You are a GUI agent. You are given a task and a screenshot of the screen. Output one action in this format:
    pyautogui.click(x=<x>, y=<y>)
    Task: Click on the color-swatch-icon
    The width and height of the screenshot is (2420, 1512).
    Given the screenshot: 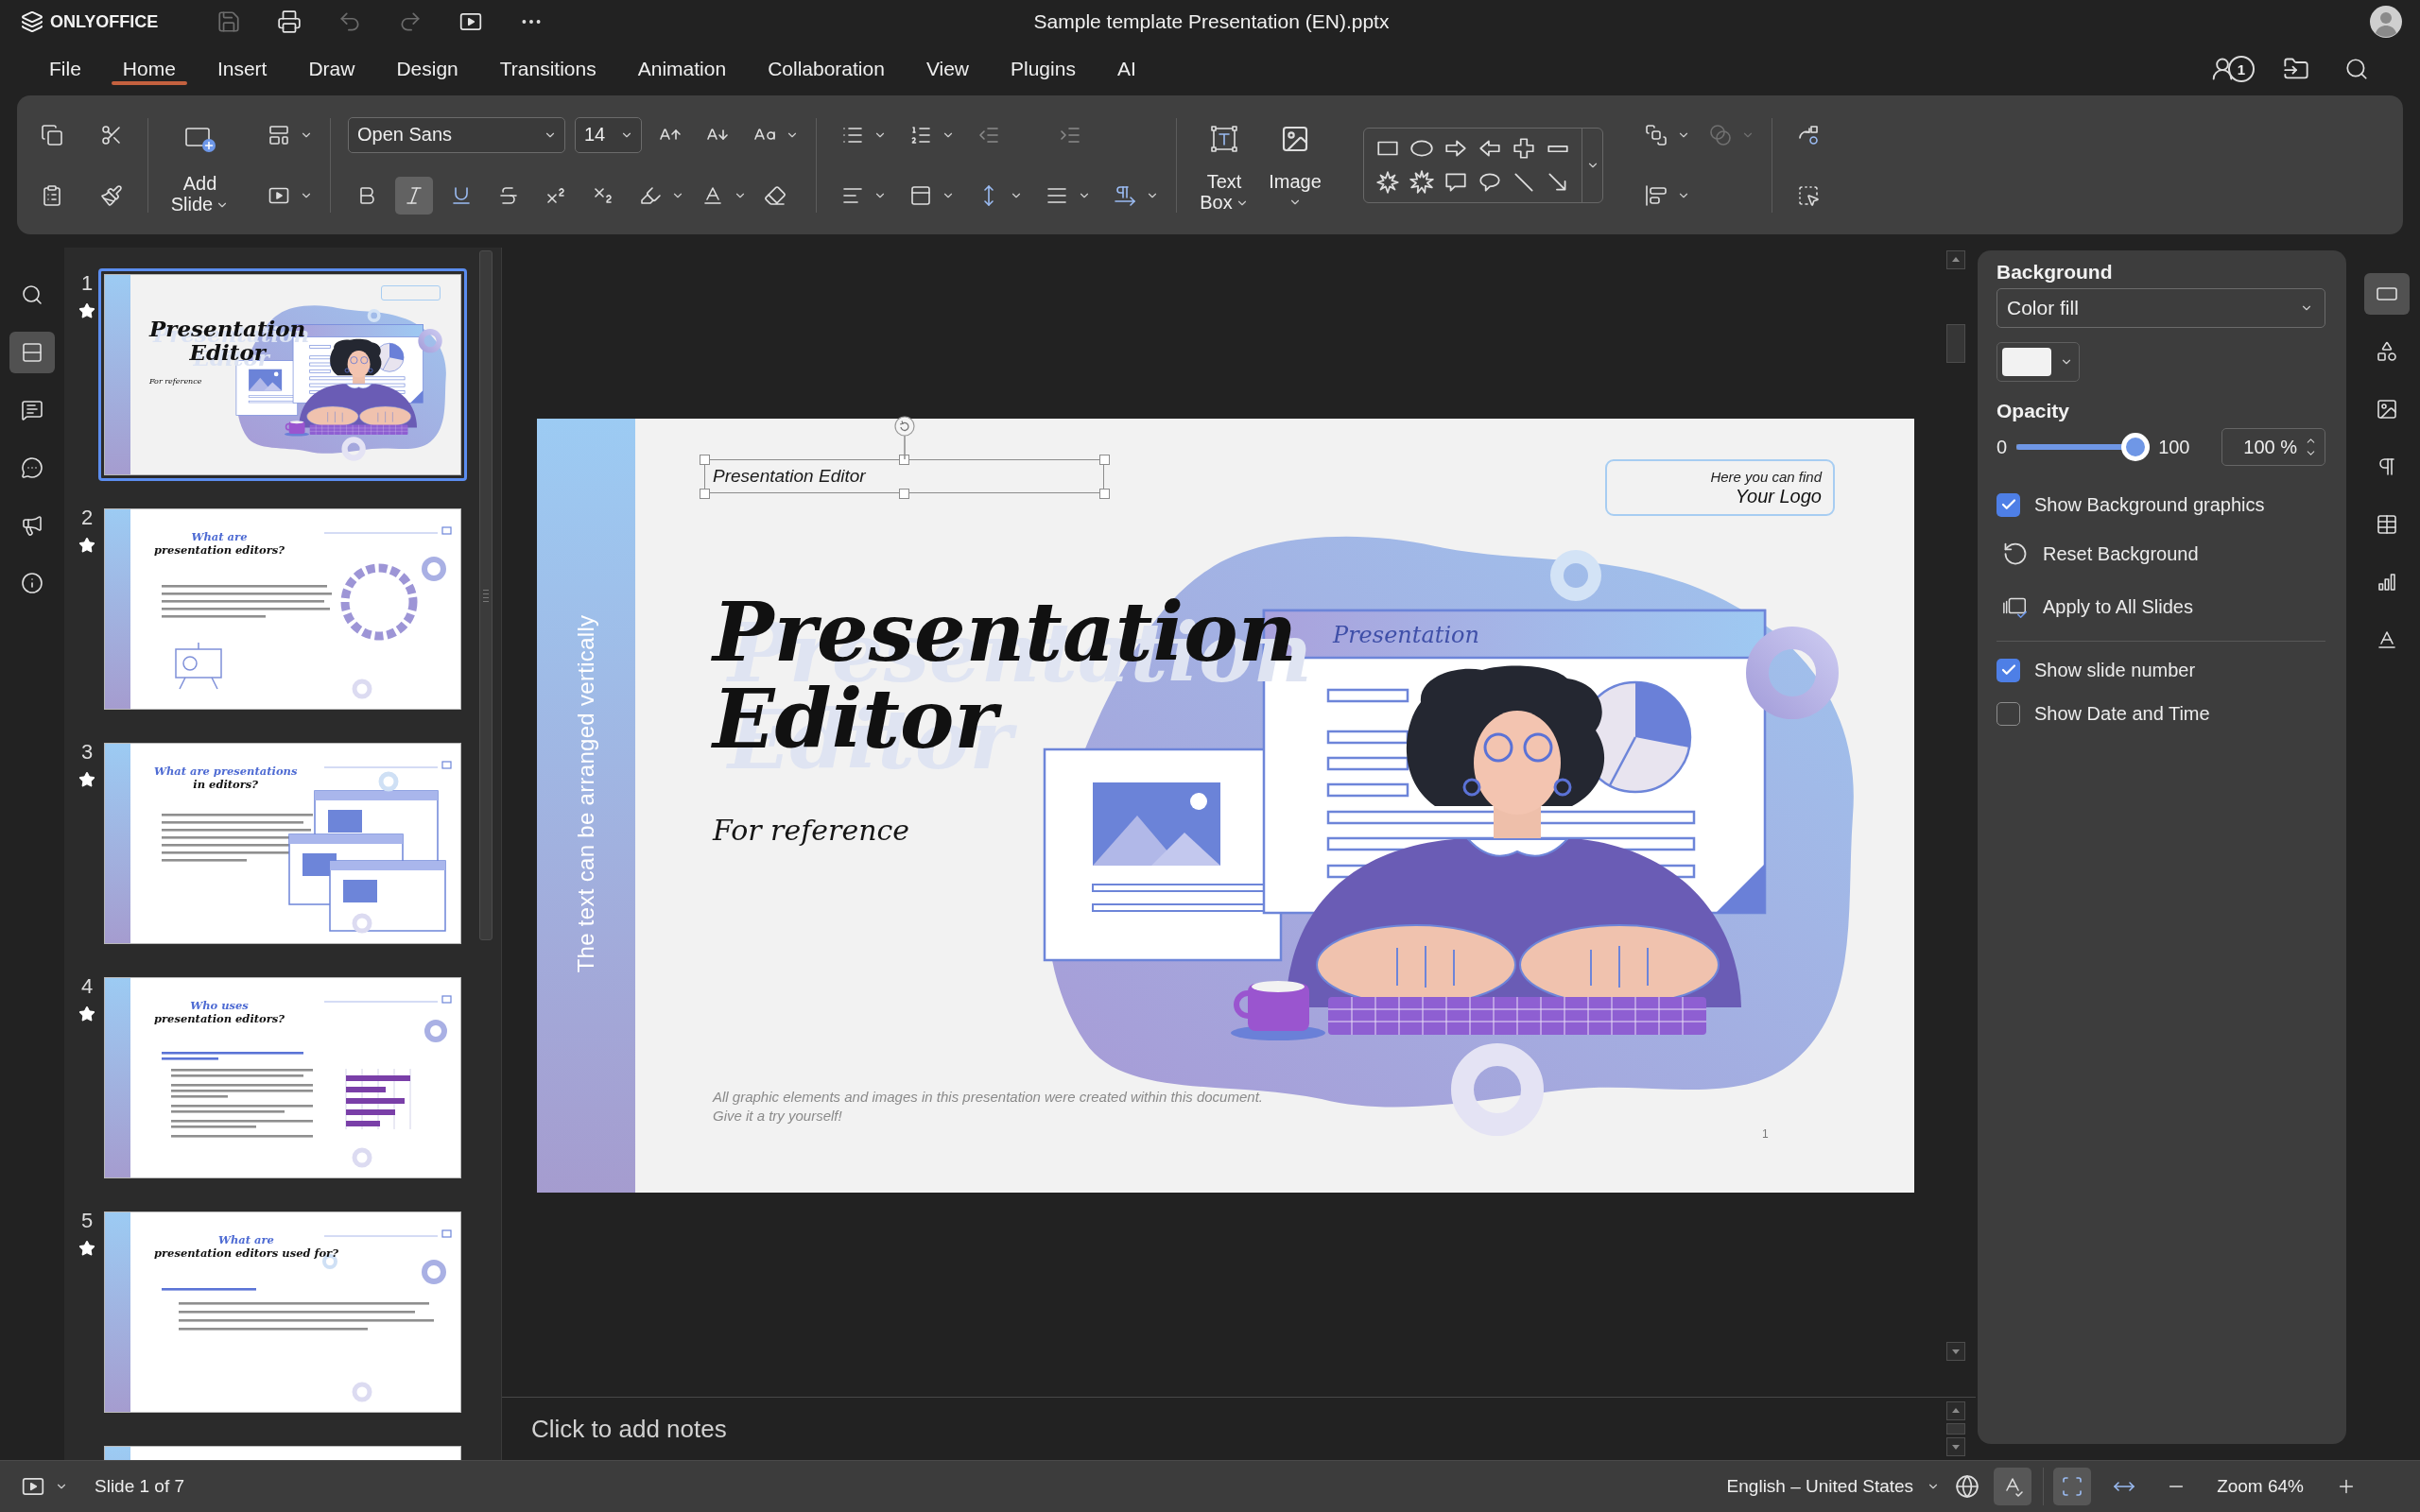 What is the action you would take?
    pyautogui.click(x=2026, y=362)
    